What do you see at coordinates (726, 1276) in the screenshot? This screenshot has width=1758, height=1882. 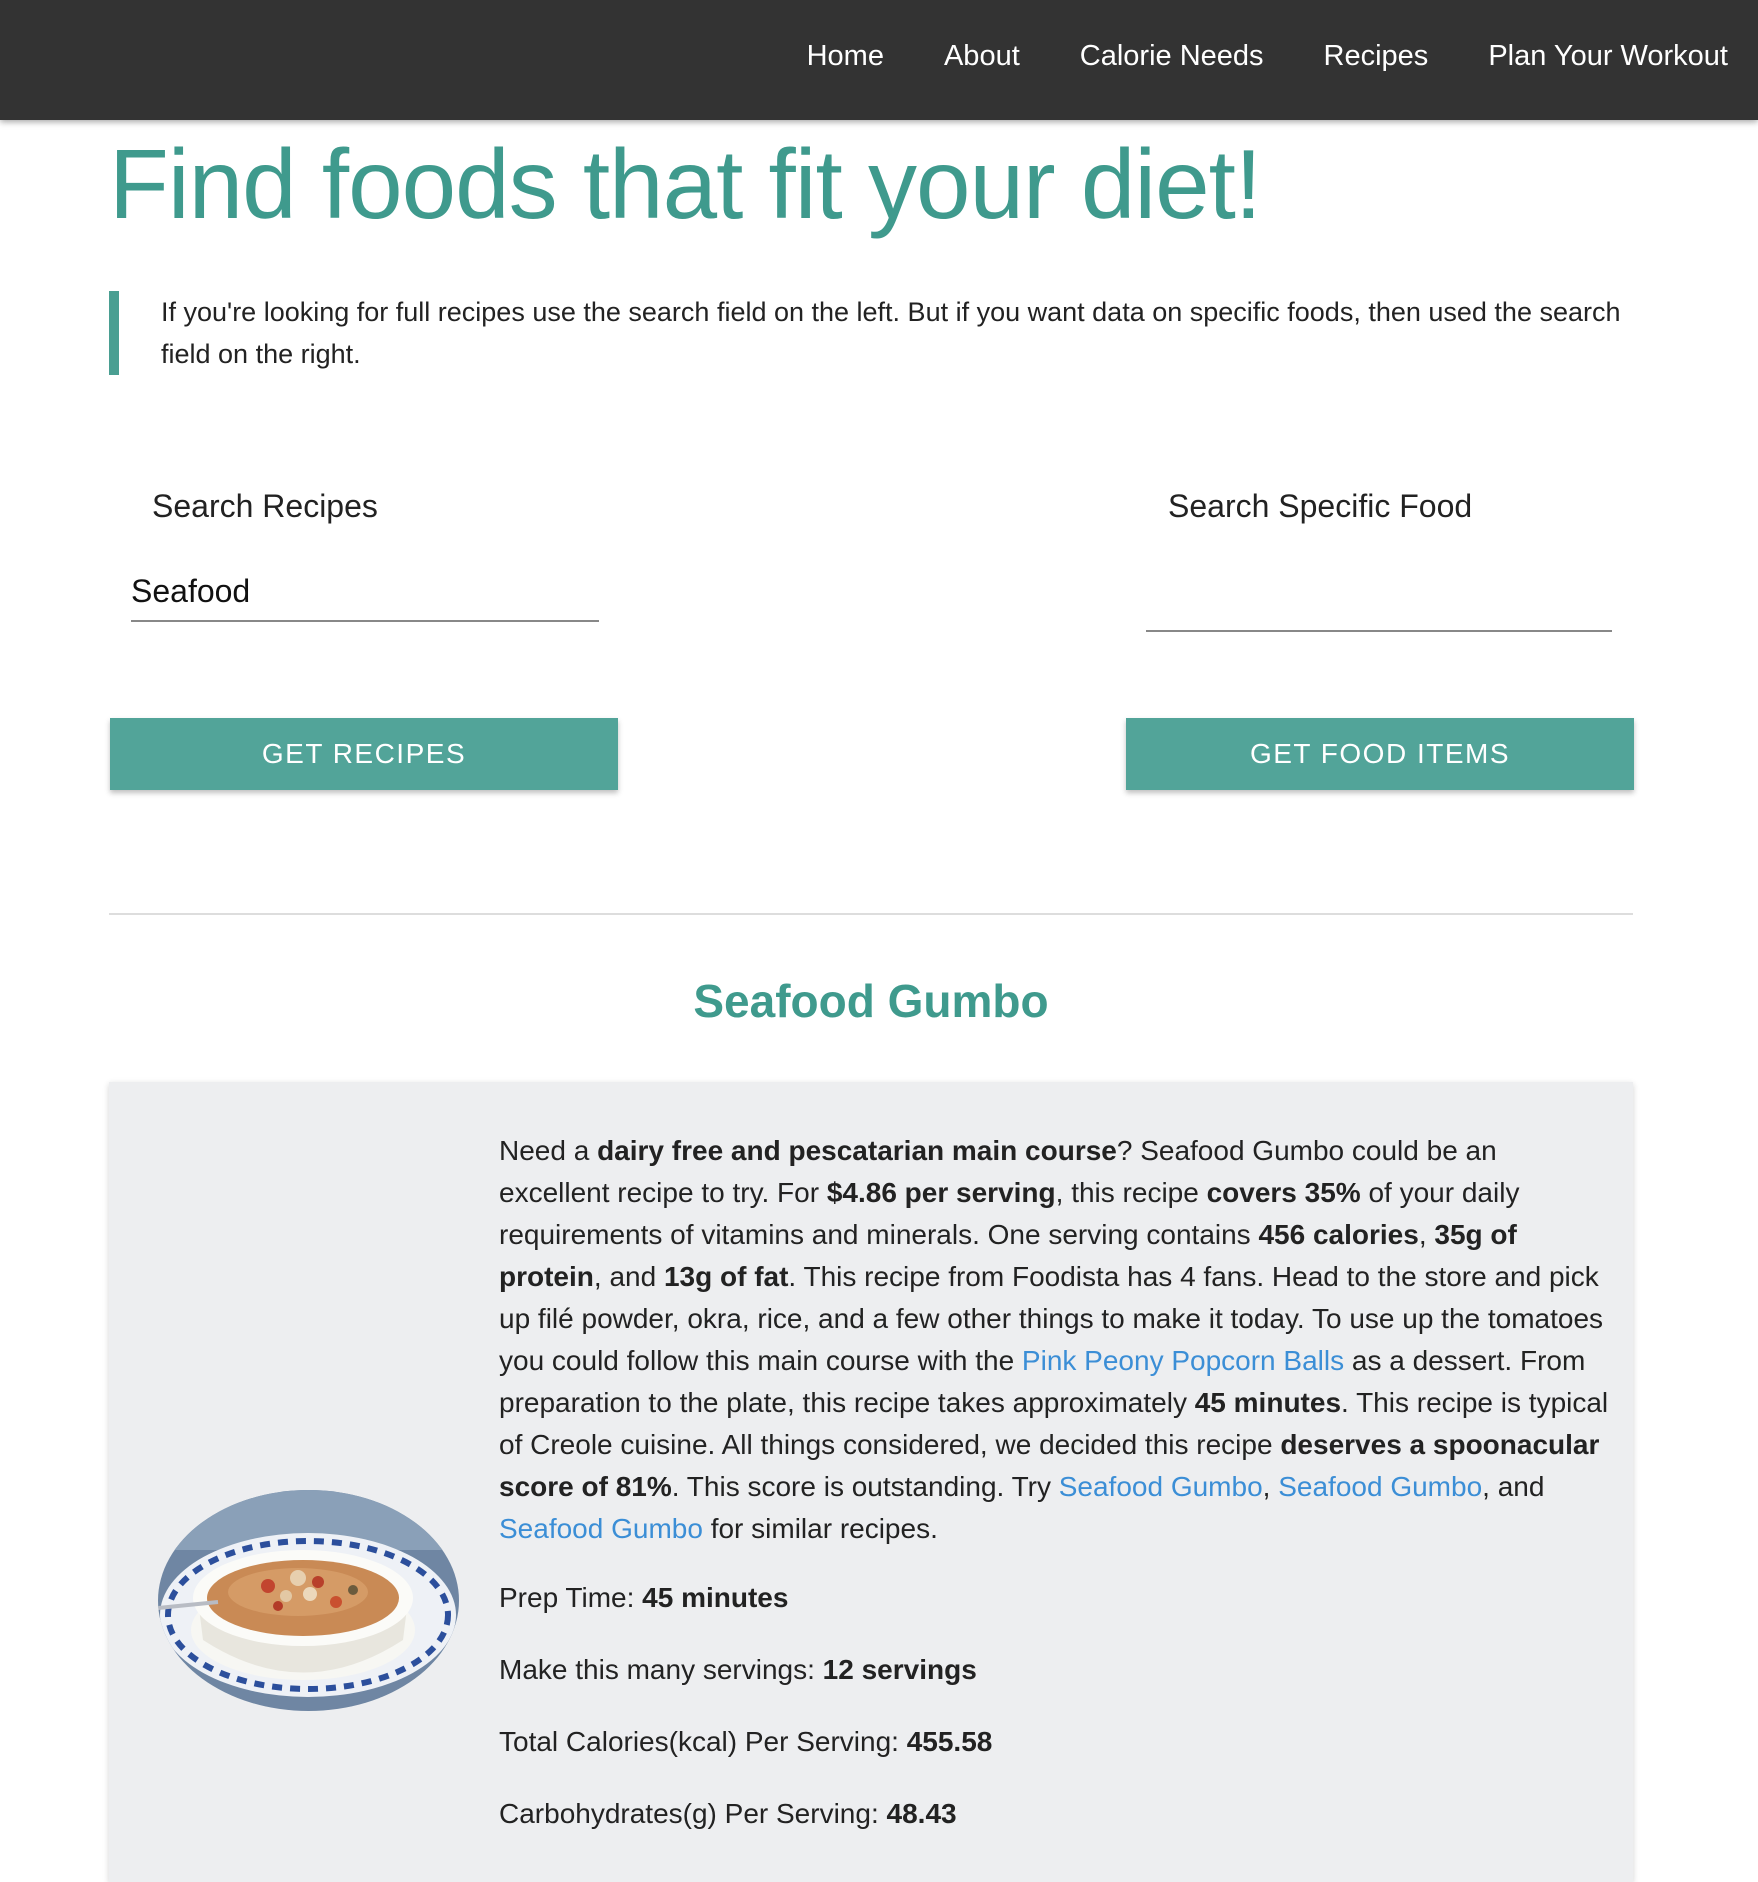 I see `summary-bold: 13g of fat` at bounding box center [726, 1276].